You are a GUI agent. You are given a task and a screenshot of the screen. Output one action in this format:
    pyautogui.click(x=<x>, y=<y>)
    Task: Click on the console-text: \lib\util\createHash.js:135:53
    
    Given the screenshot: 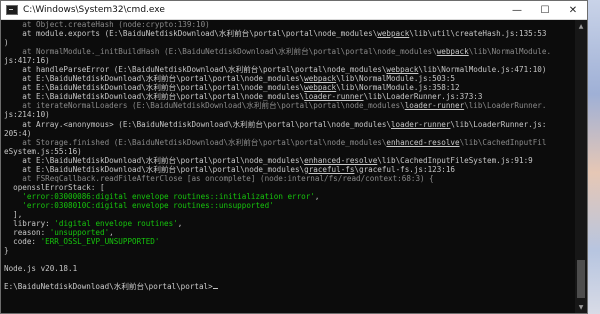 What is the action you would take?
    pyautogui.click(x=478, y=34)
    